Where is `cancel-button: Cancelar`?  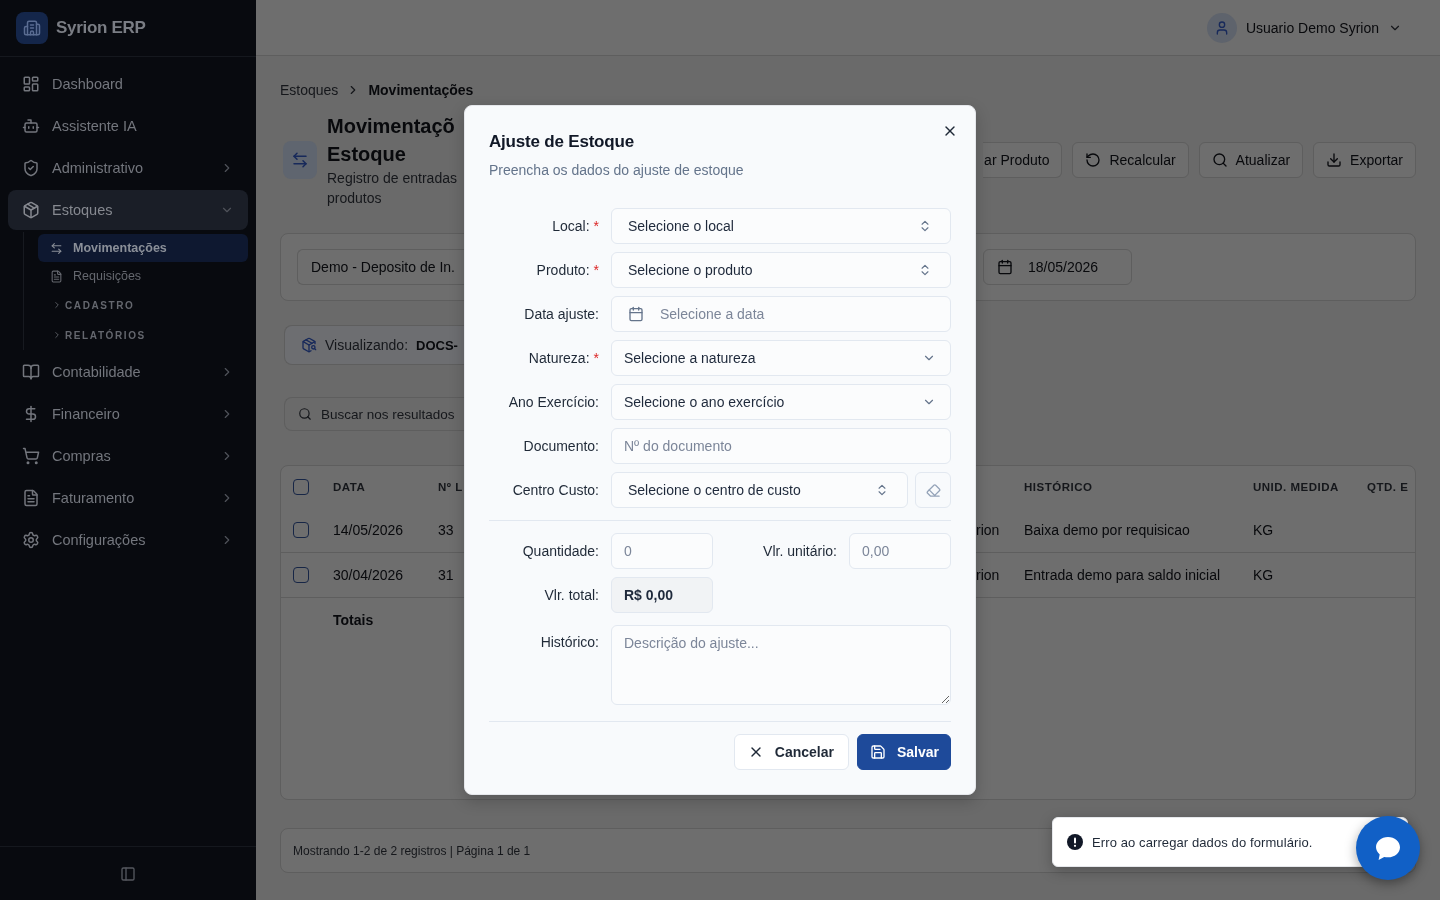 cancel-button: Cancelar is located at coordinates (791, 752).